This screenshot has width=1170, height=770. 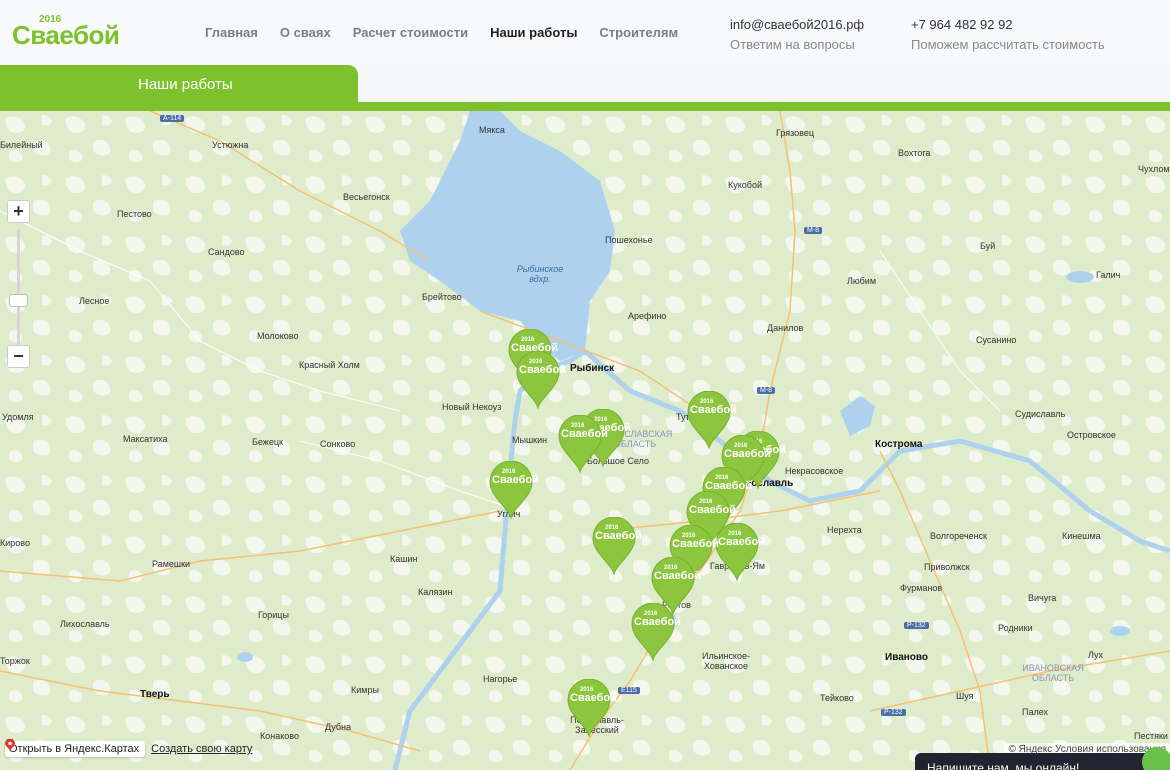 I want to click on city-label: Чухлома, so click(x=1154, y=169).